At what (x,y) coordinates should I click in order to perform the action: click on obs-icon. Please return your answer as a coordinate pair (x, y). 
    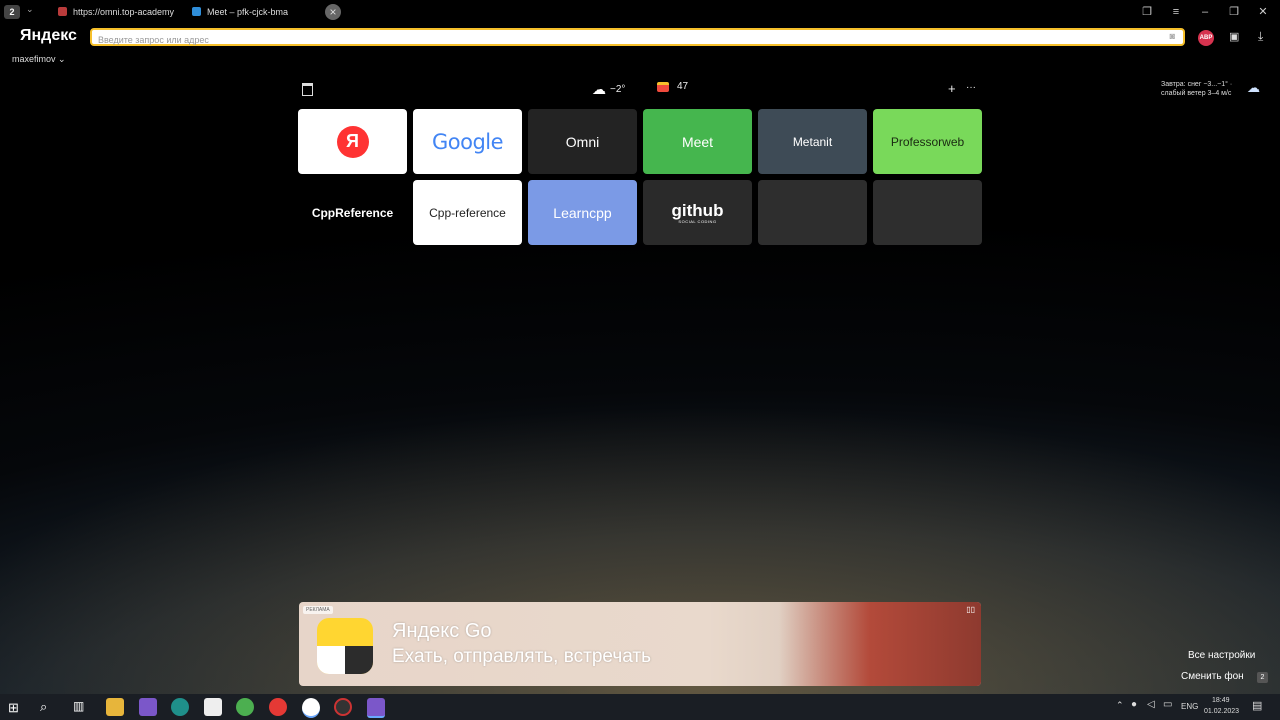
    Looking at the image, I should click on (343, 707).